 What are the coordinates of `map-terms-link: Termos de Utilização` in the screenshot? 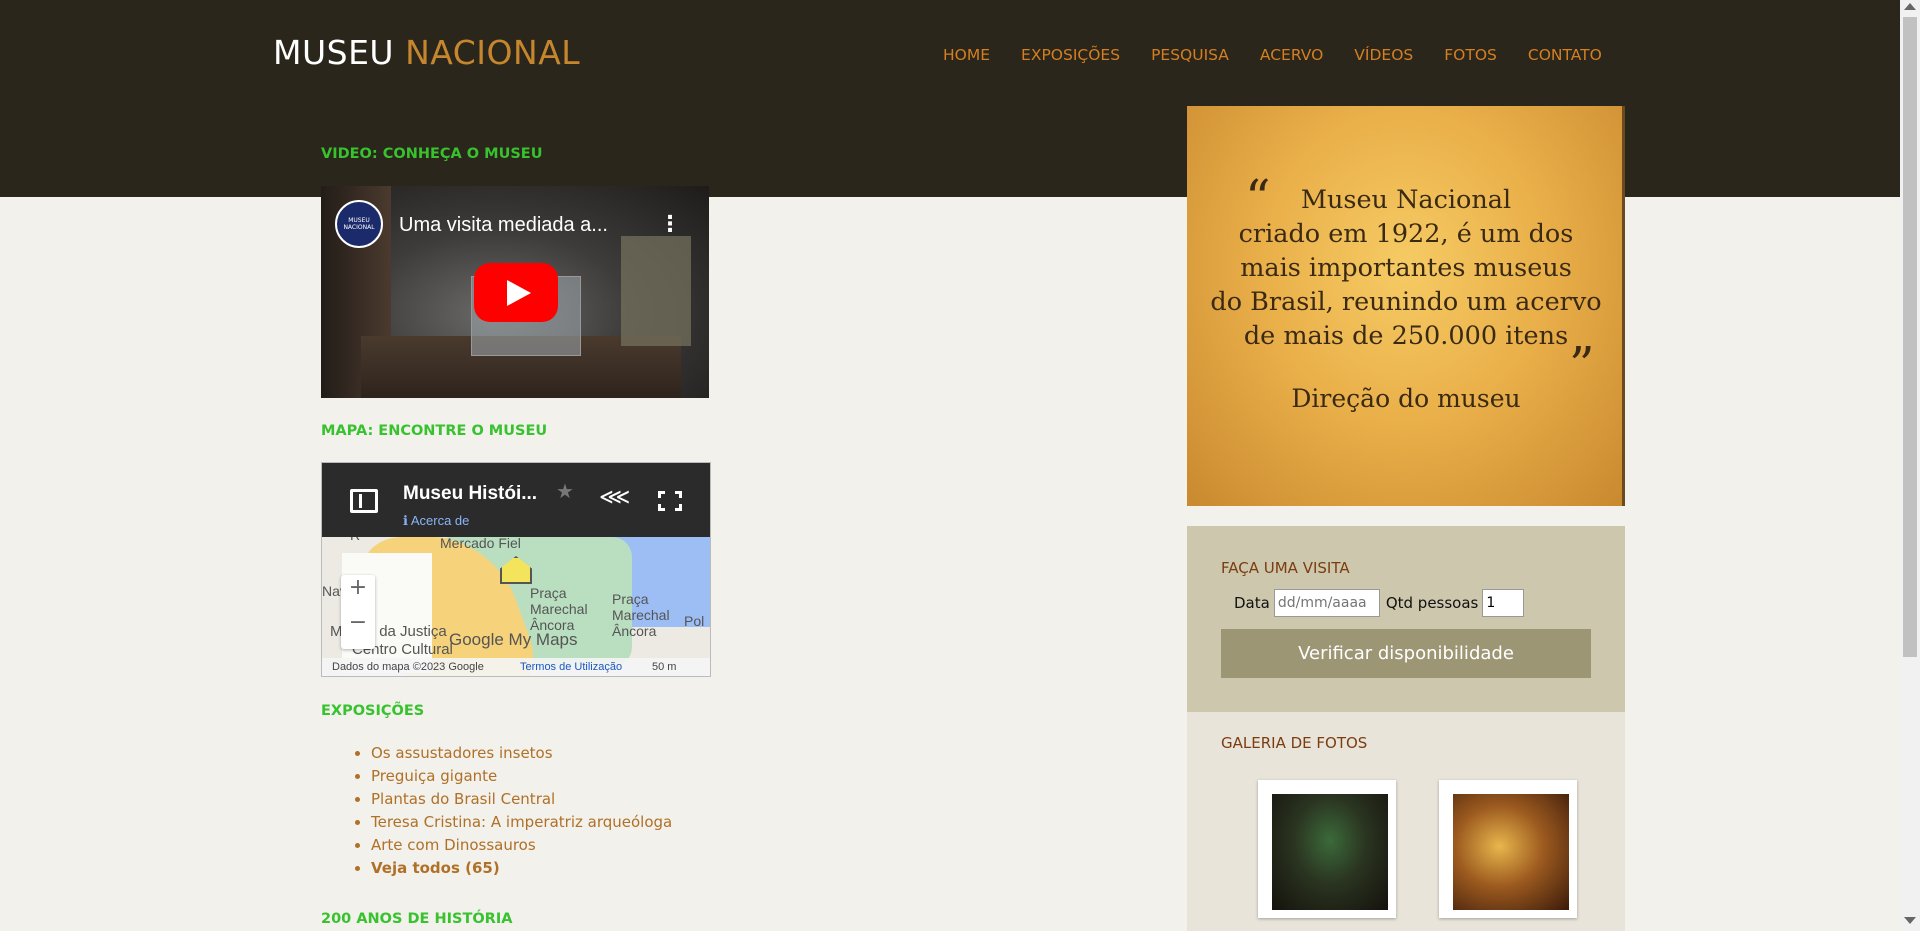 It's located at (571, 667).